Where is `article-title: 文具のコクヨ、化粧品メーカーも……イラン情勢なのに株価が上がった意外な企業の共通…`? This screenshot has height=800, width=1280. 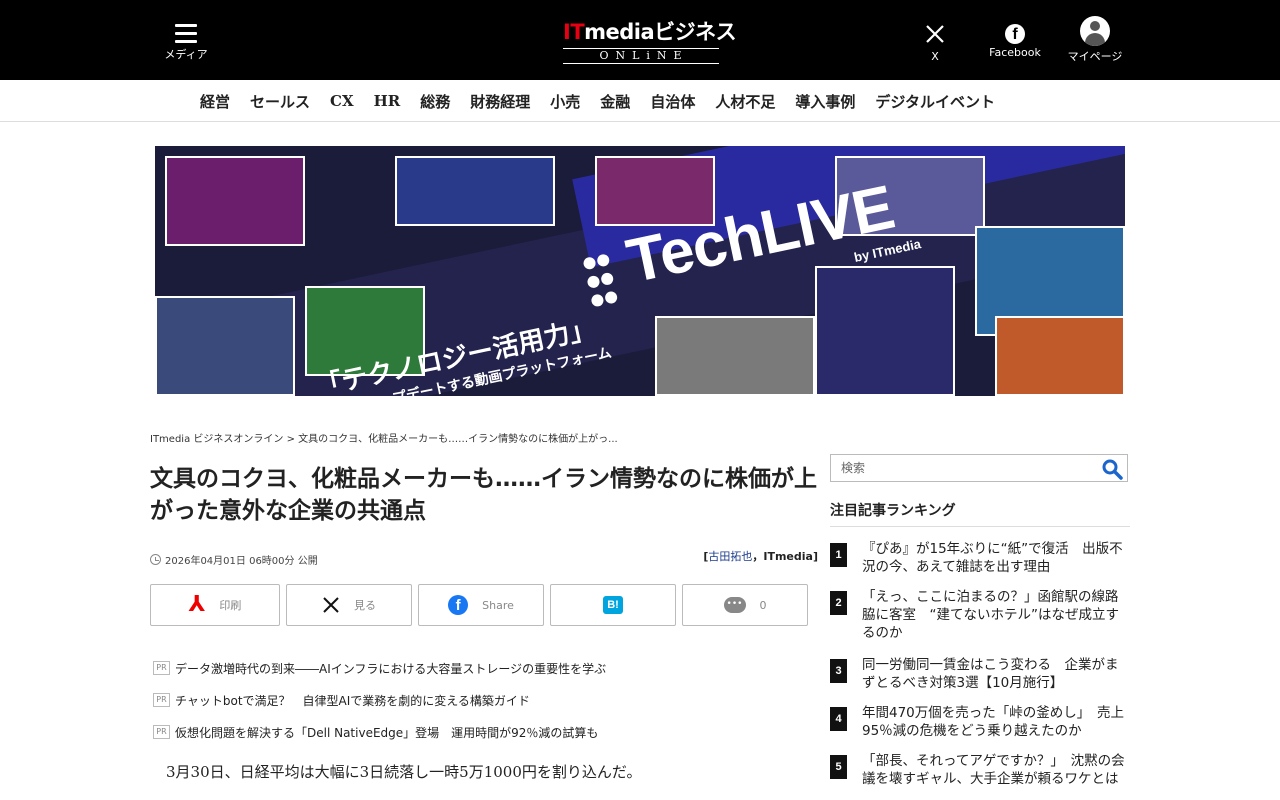
article-title: 文具のコクヨ、化粧品メーカーも……イラン情勢なのに株価が上がった意外な企業の共通… is located at coordinates (483, 495).